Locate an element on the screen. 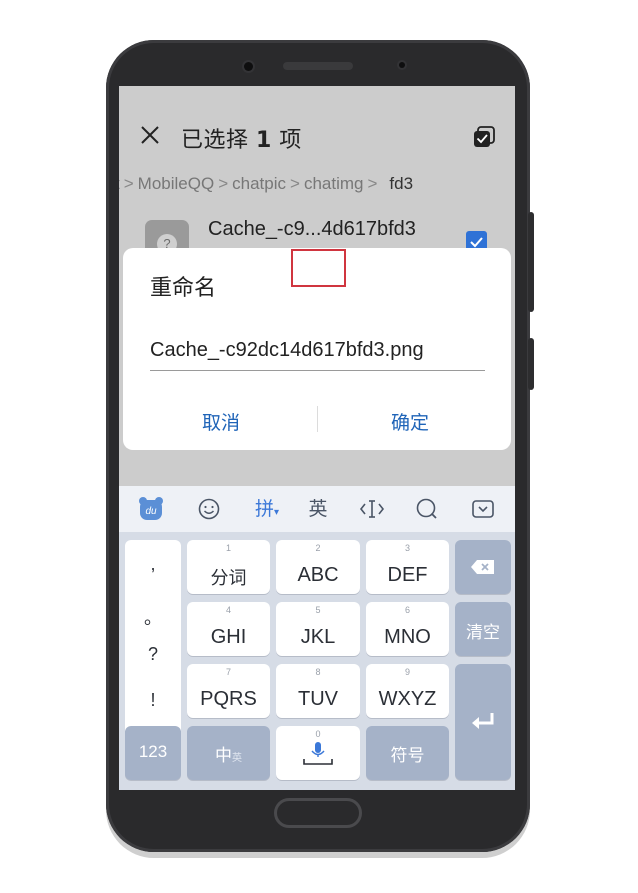  keyboard-toolbar: du 拼▾ 英 is located at coordinates (317, 509).